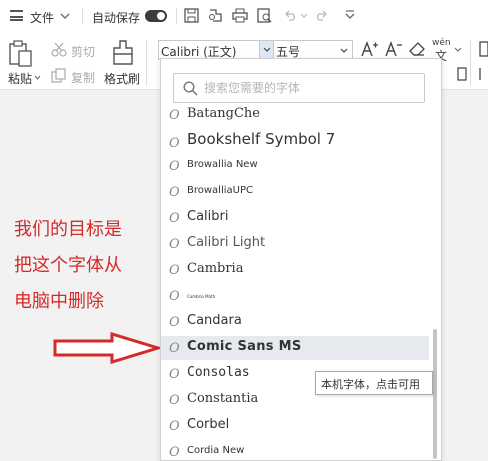  I want to click on font-name-combo: Calibri (正文), so click(216, 50).